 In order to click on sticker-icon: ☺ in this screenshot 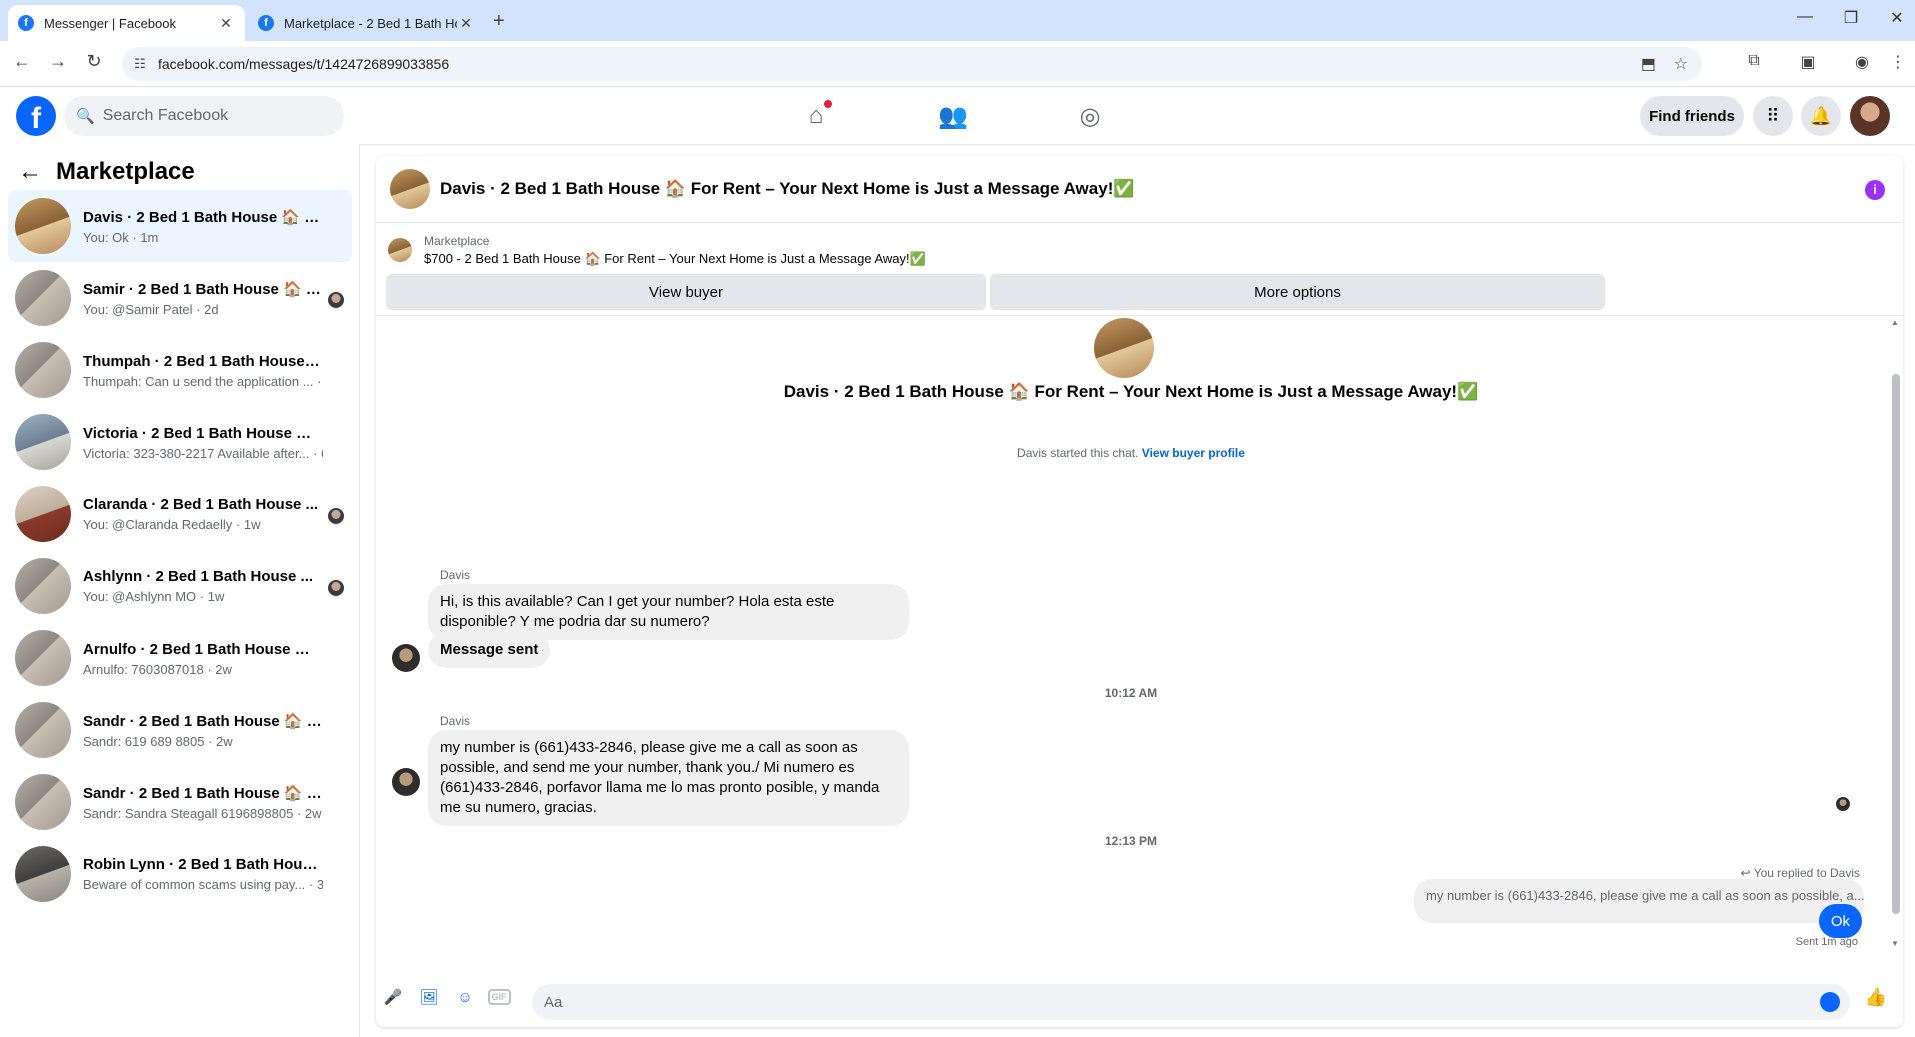, I will do `click(465, 997)`.